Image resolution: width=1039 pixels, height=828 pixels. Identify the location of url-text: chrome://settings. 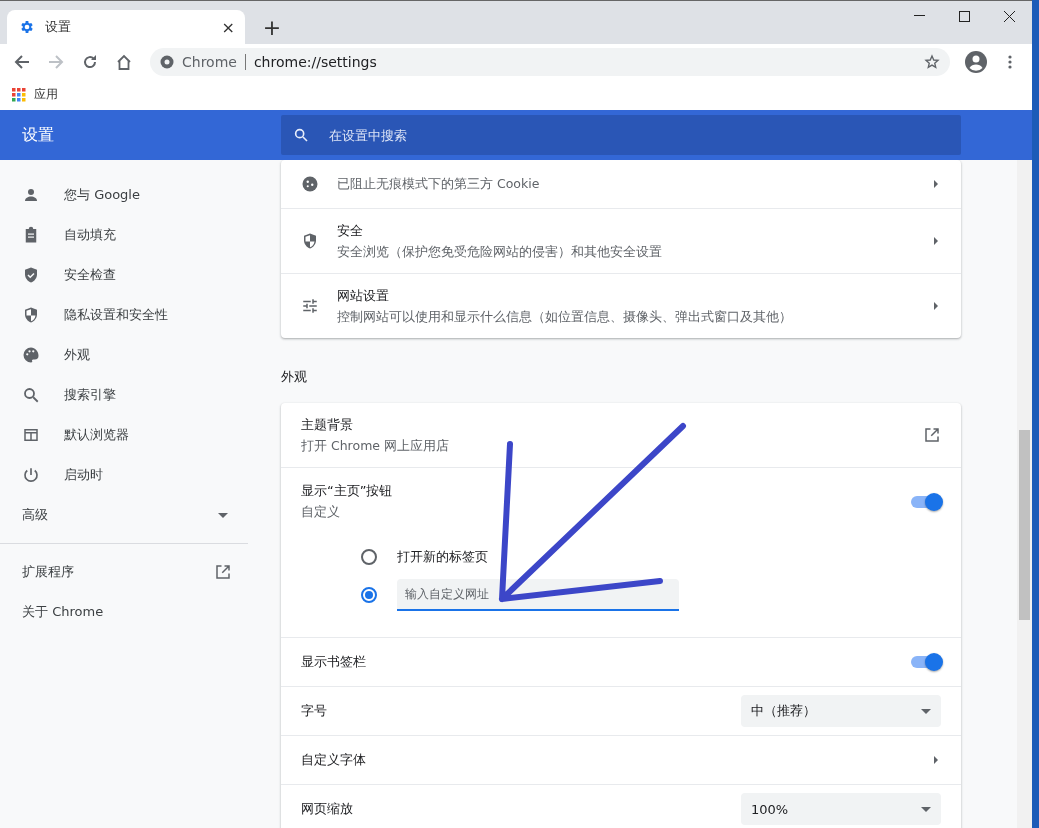
(315, 61).